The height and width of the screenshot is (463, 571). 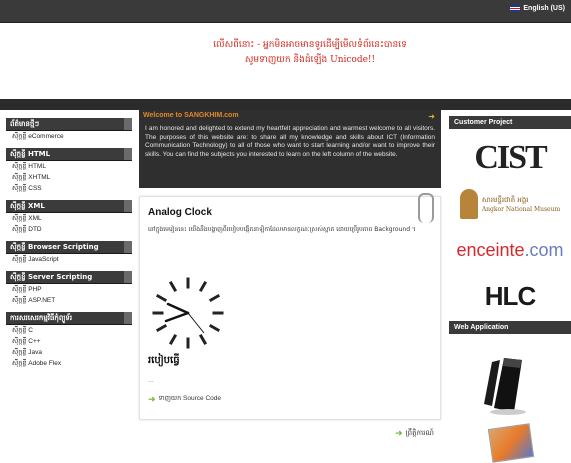 What do you see at coordinates (69, 188) in the screenshot?
I see `sidebar-item: ស៊ីក្កខ្លី CSS` at bounding box center [69, 188].